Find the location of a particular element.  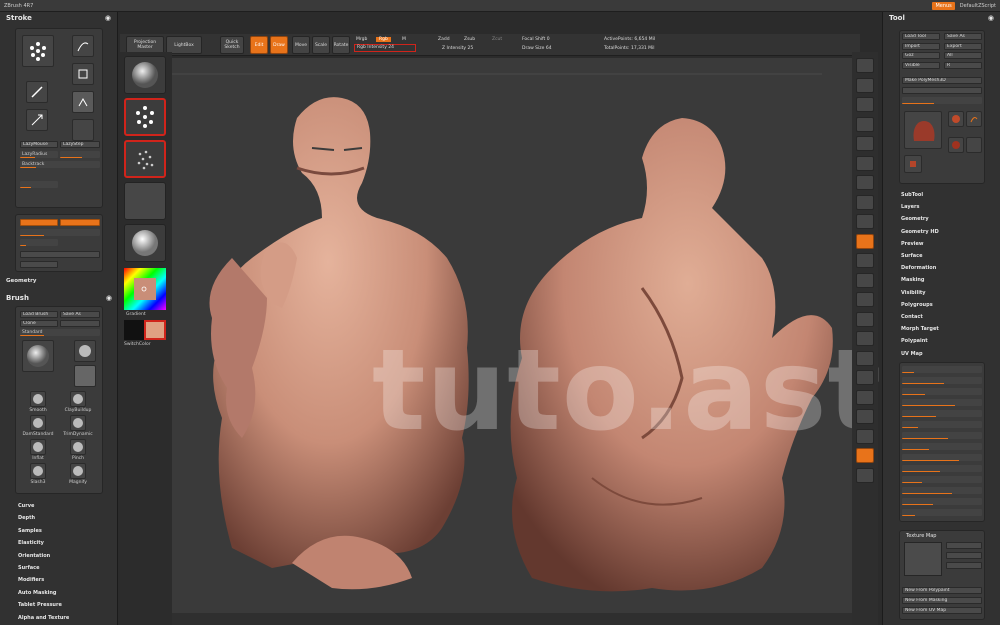

m-toggle: M is located at coordinates (404, 39).